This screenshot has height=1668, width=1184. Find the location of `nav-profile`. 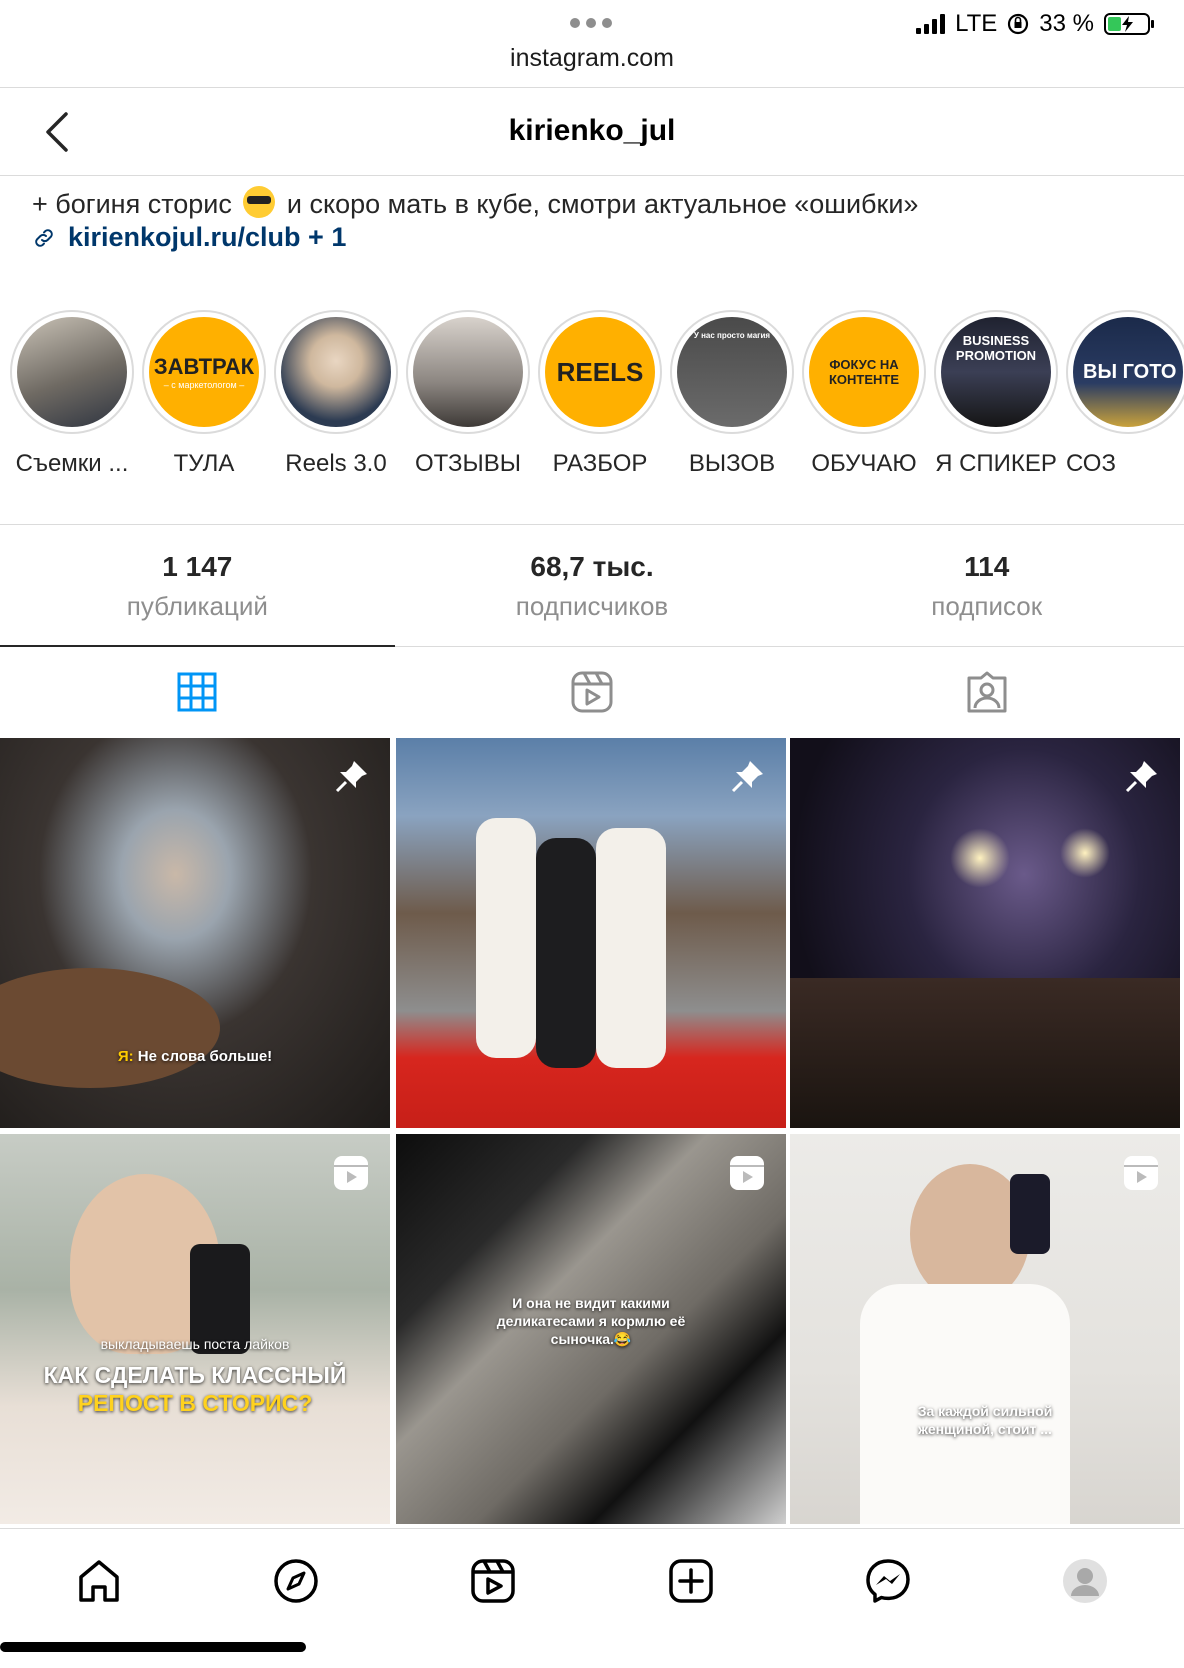

nav-profile is located at coordinates (1085, 1580).